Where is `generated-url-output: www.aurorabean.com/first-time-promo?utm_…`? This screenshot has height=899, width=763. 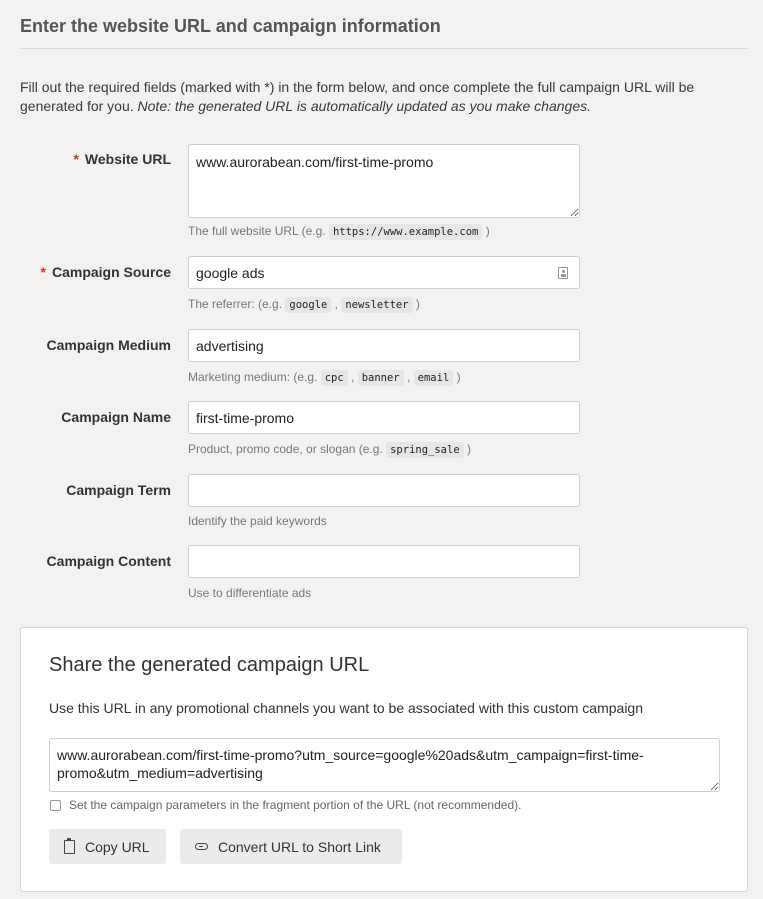 generated-url-output: www.aurorabean.com/first-time-promo?utm_… is located at coordinates (384, 765).